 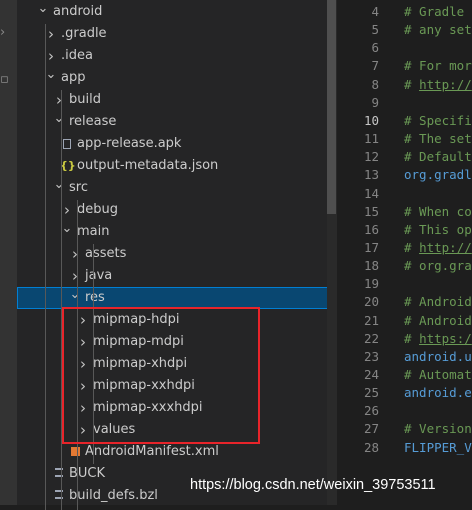 I want to click on file-icon, so click(x=67, y=144).